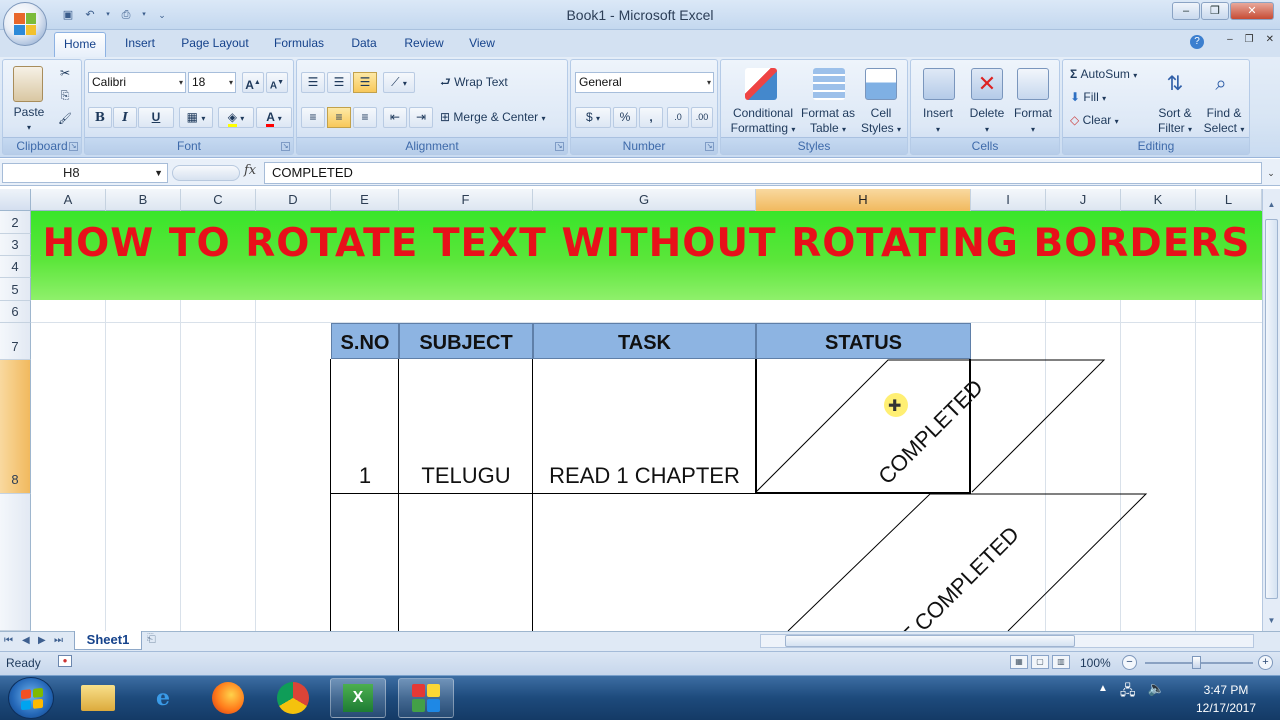 The width and height of the screenshot is (1280, 720). What do you see at coordinates (250, 170) in the screenshot?
I see `insert-function-icon: fx` at bounding box center [250, 170].